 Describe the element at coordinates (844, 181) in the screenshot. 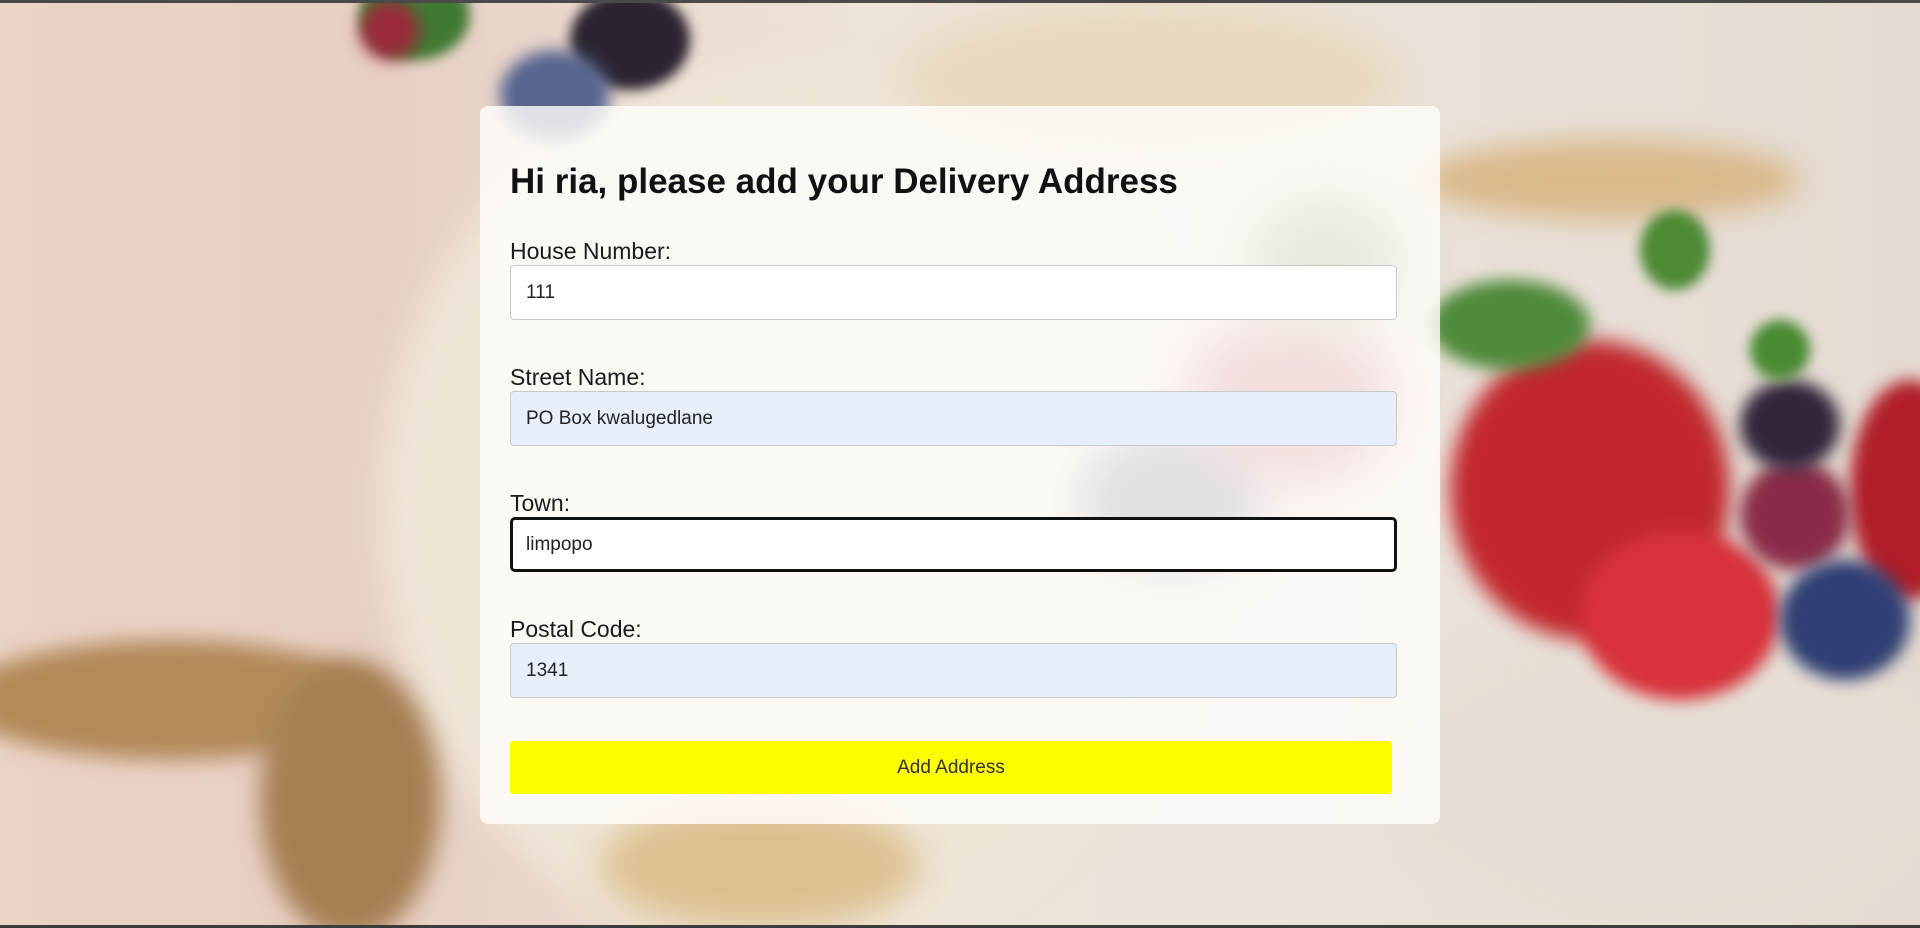

I see `page-title: Hi ria, please add your Delivery Address` at that location.